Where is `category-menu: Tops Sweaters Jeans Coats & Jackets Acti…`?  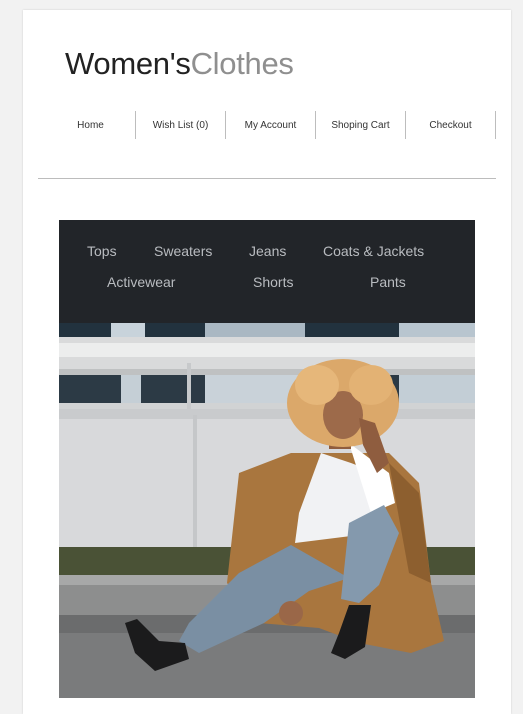
category-menu: Tops Sweaters Jeans Coats & Jackets Acti… is located at coordinates (267, 271).